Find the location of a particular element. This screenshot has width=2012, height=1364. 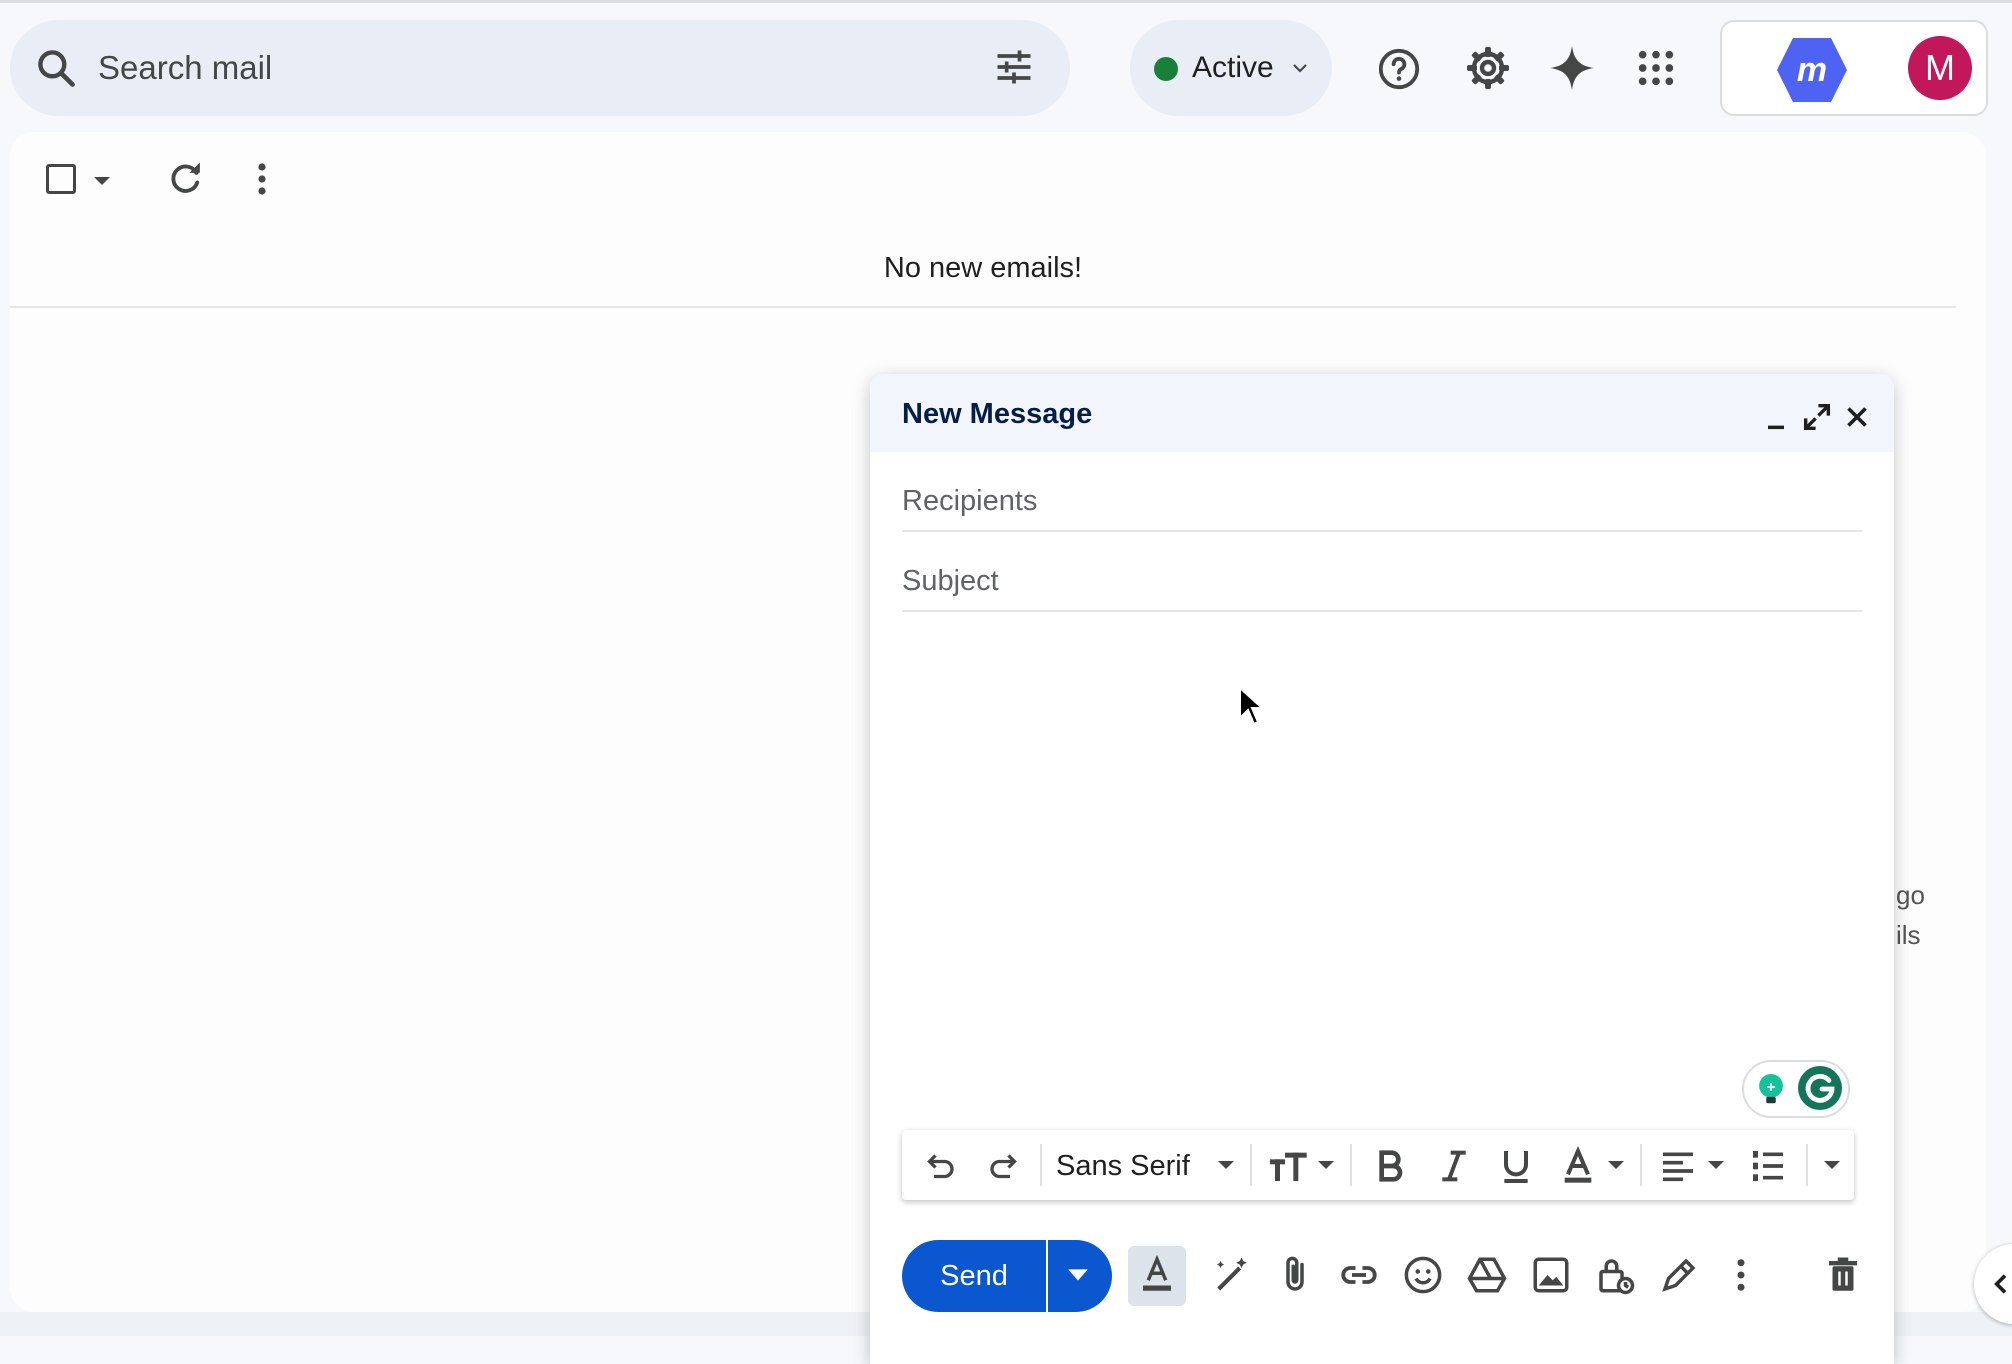

top-border is located at coordinates (1006, 1).